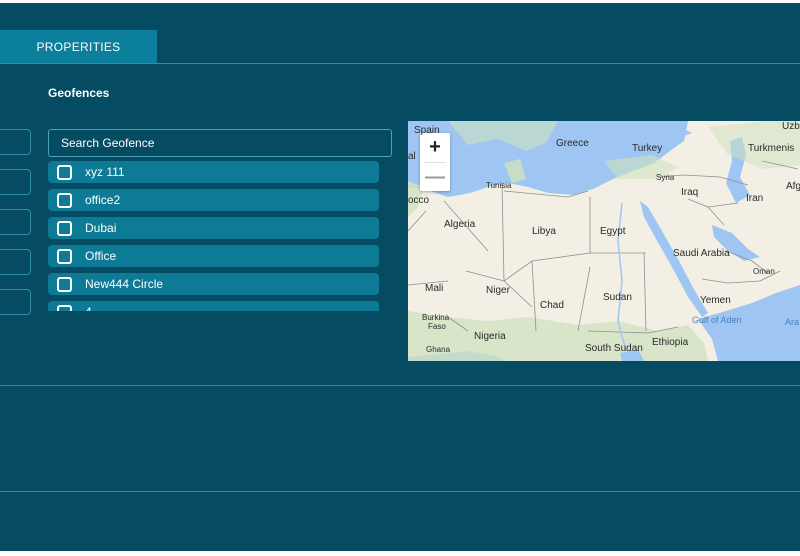 This screenshot has height=556, width=800. What do you see at coordinates (690, 192) in the screenshot?
I see `map-label-iraq: Iraq` at bounding box center [690, 192].